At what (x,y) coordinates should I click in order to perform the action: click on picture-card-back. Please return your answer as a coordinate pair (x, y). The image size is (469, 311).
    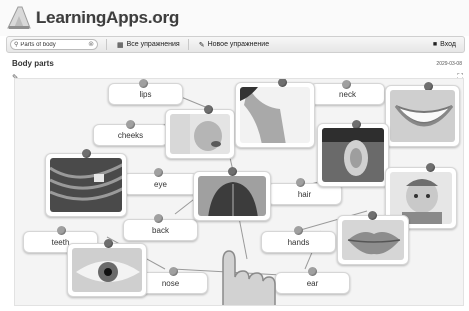
    Looking at the image, I should click on (232, 194).